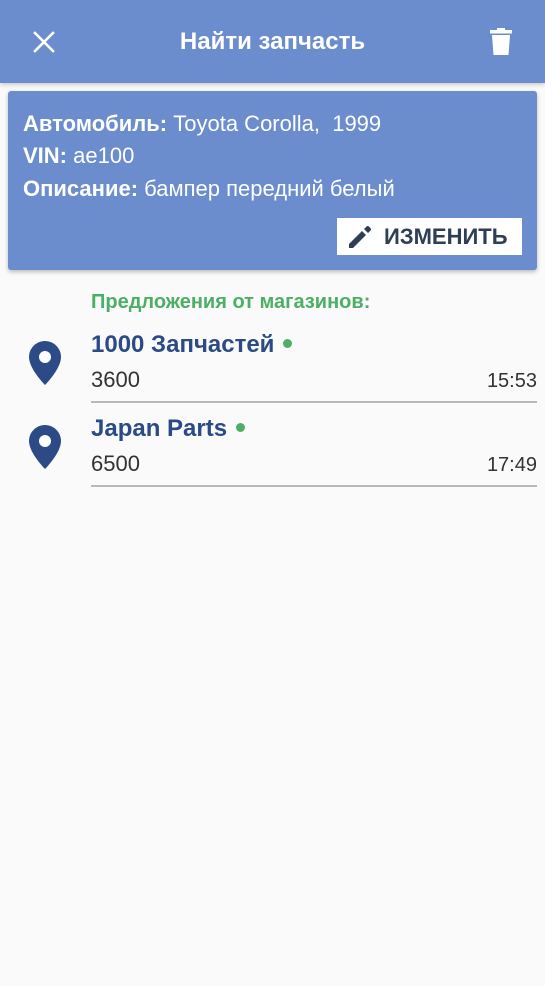  I want to click on shop-name-text: 1000 Запчастей, so click(183, 344).